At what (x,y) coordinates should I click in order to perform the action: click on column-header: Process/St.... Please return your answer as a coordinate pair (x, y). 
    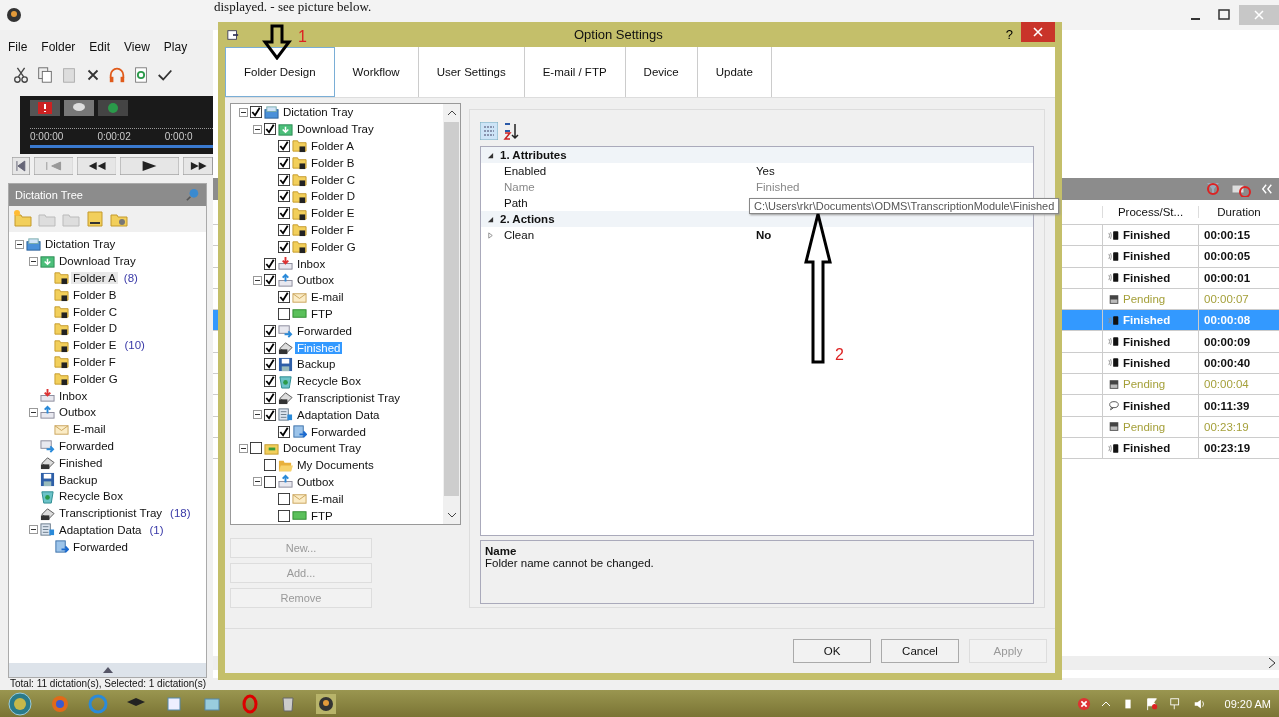
    Looking at the image, I should click on (1150, 212).